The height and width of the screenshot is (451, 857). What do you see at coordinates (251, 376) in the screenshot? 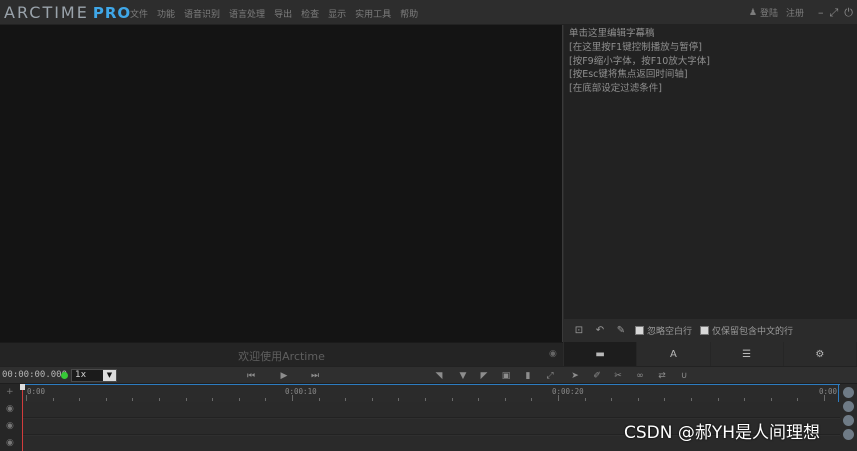
I see `previous-icon: ⏮` at bounding box center [251, 376].